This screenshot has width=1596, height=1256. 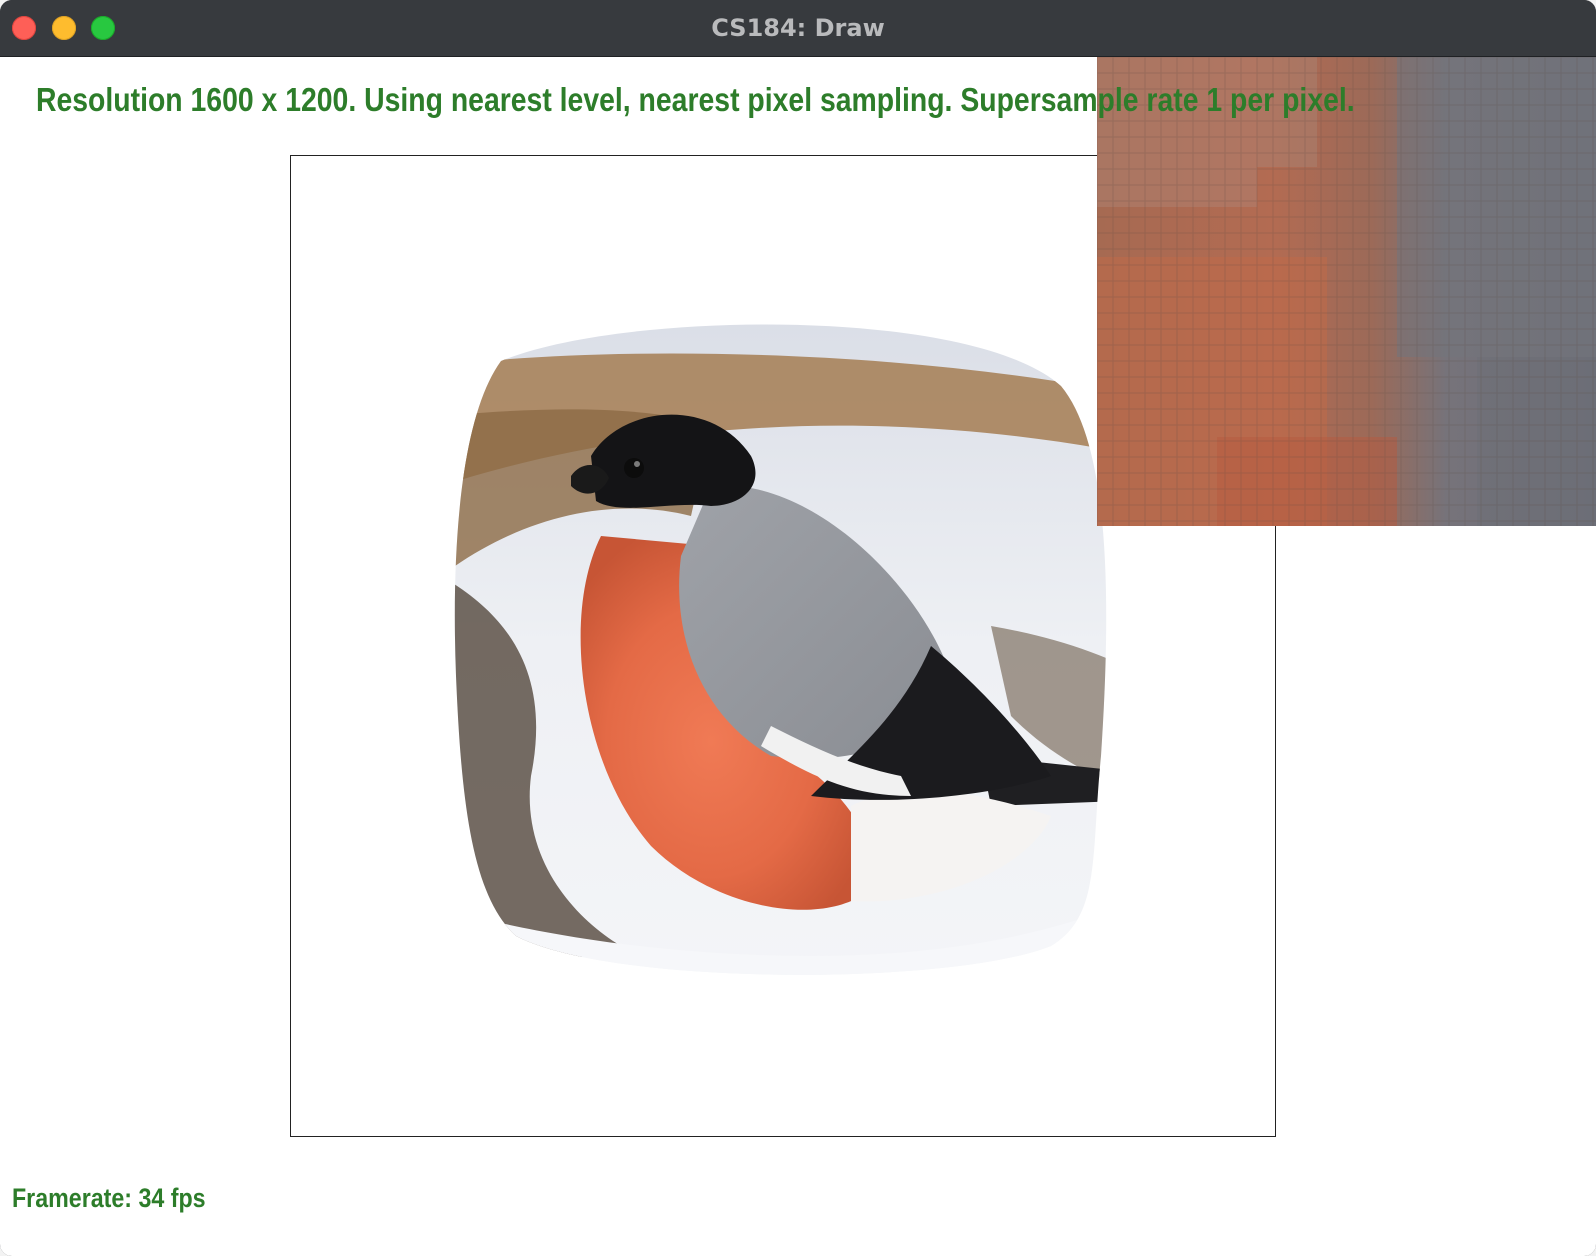 I want to click on pixel-zoom-inspector, so click(x=1346, y=291).